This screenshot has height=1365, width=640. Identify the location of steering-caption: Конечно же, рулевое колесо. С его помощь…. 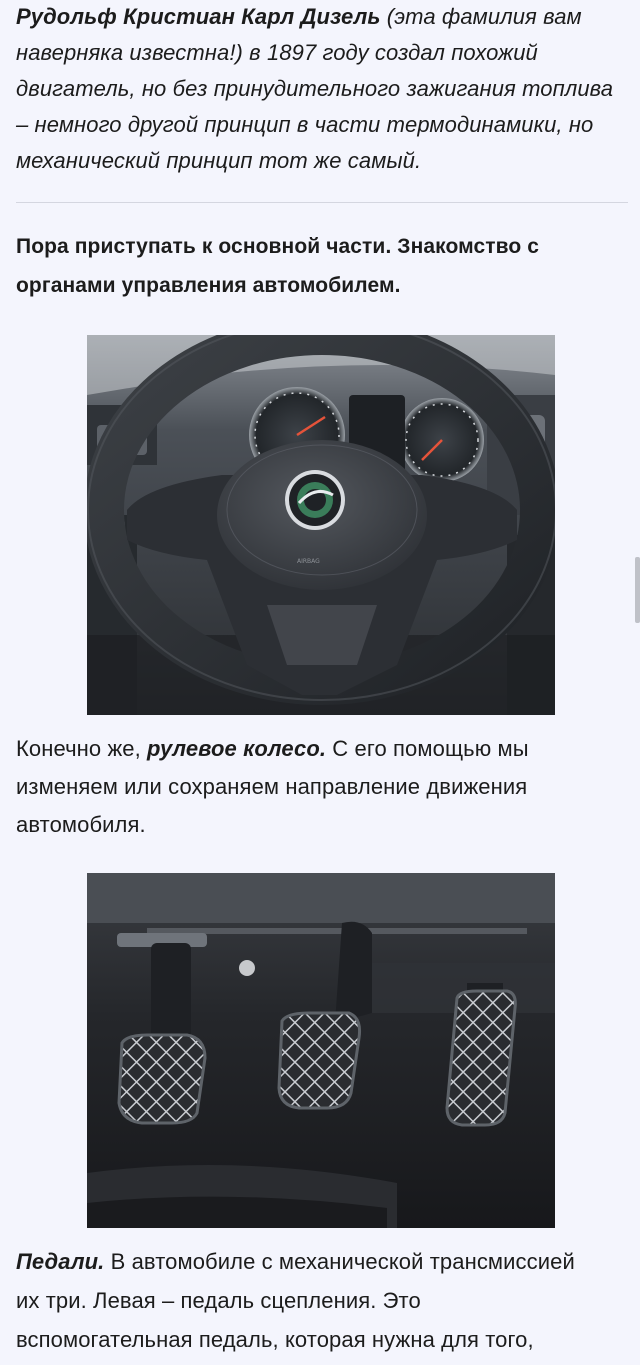
(316, 787).